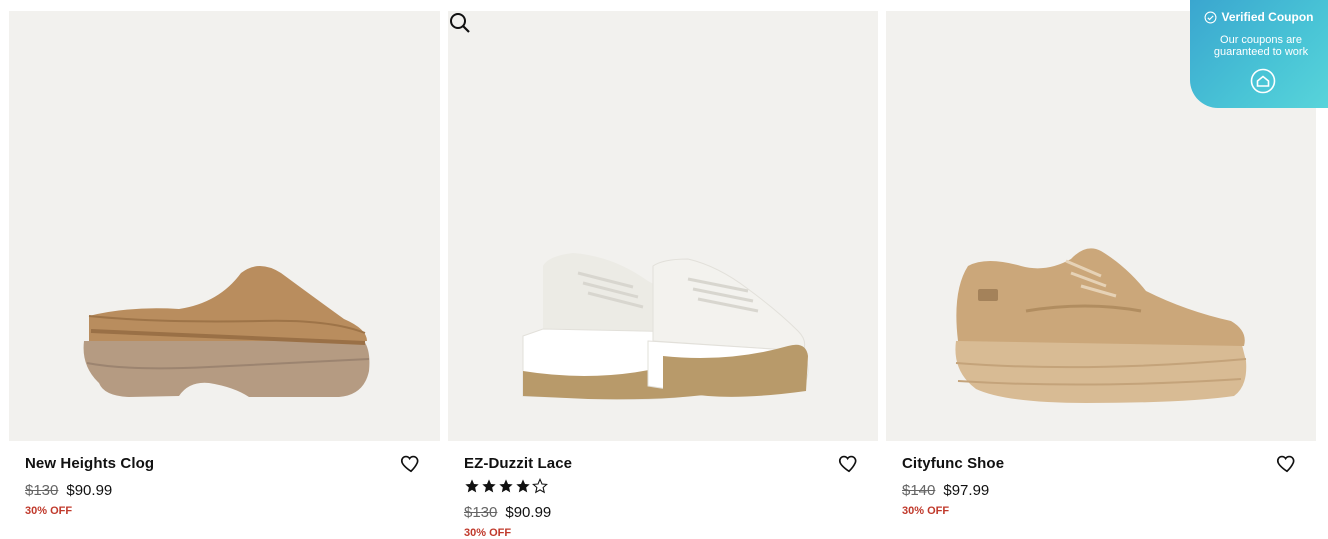 Image resolution: width=1328 pixels, height=539 pixels. I want to click on coupon-title-text: Verified Coupon, so click(1267, 17).